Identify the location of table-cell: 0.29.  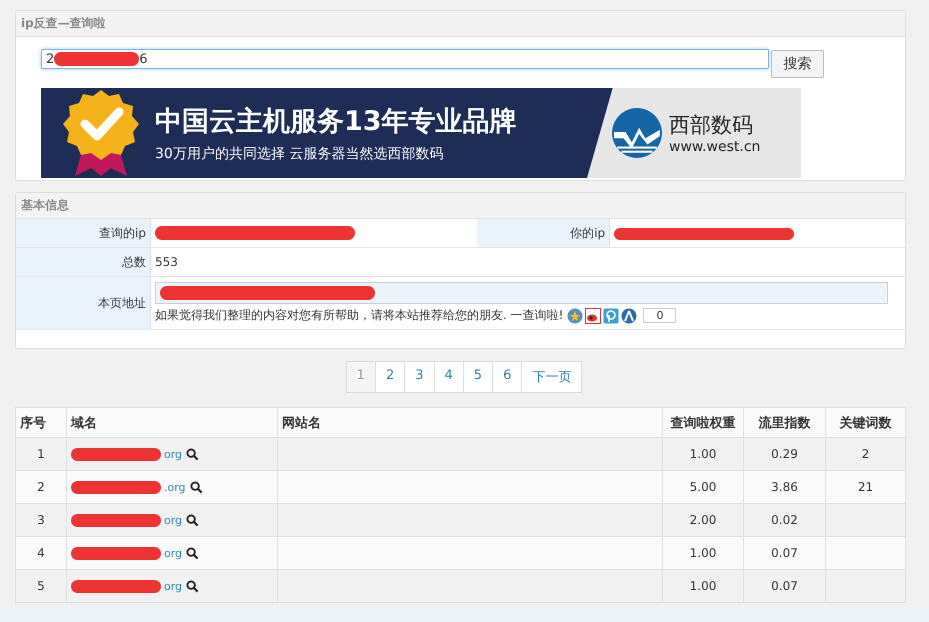
(785, 454).